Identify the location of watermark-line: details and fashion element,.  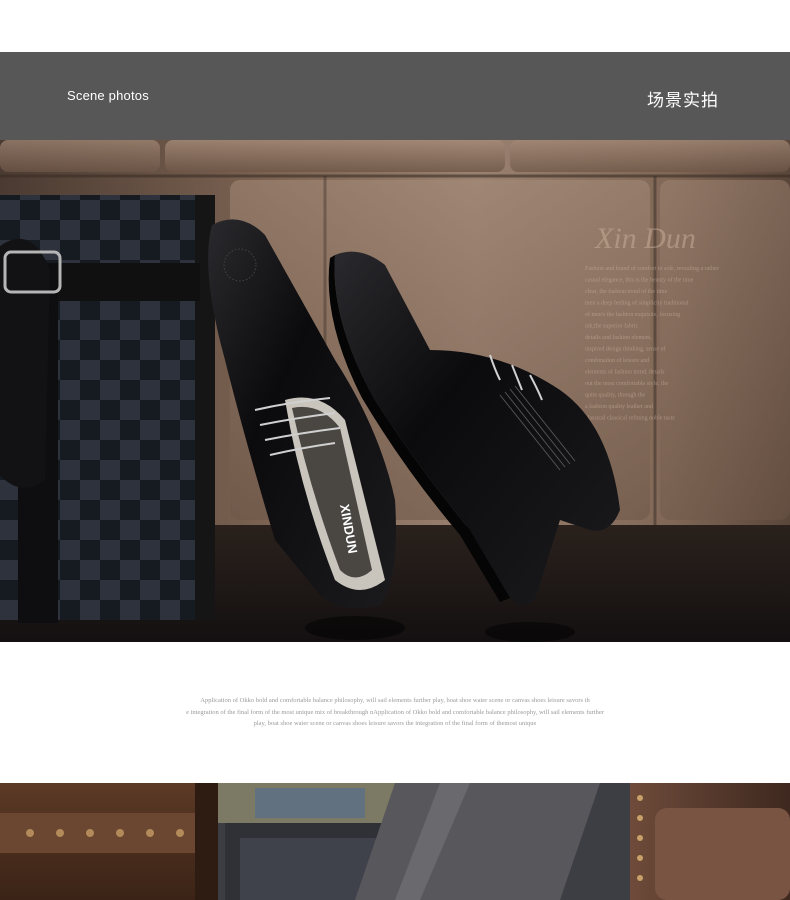
(618, 337).